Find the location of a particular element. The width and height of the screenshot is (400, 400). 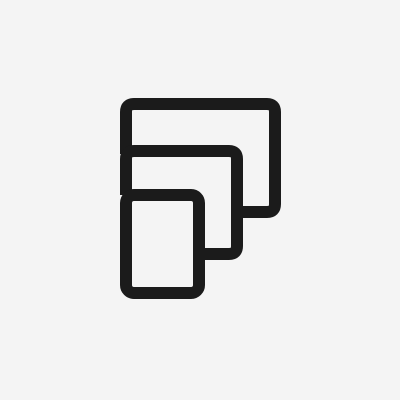

medium-rectangle-outline is located at coordinates (181, 202).